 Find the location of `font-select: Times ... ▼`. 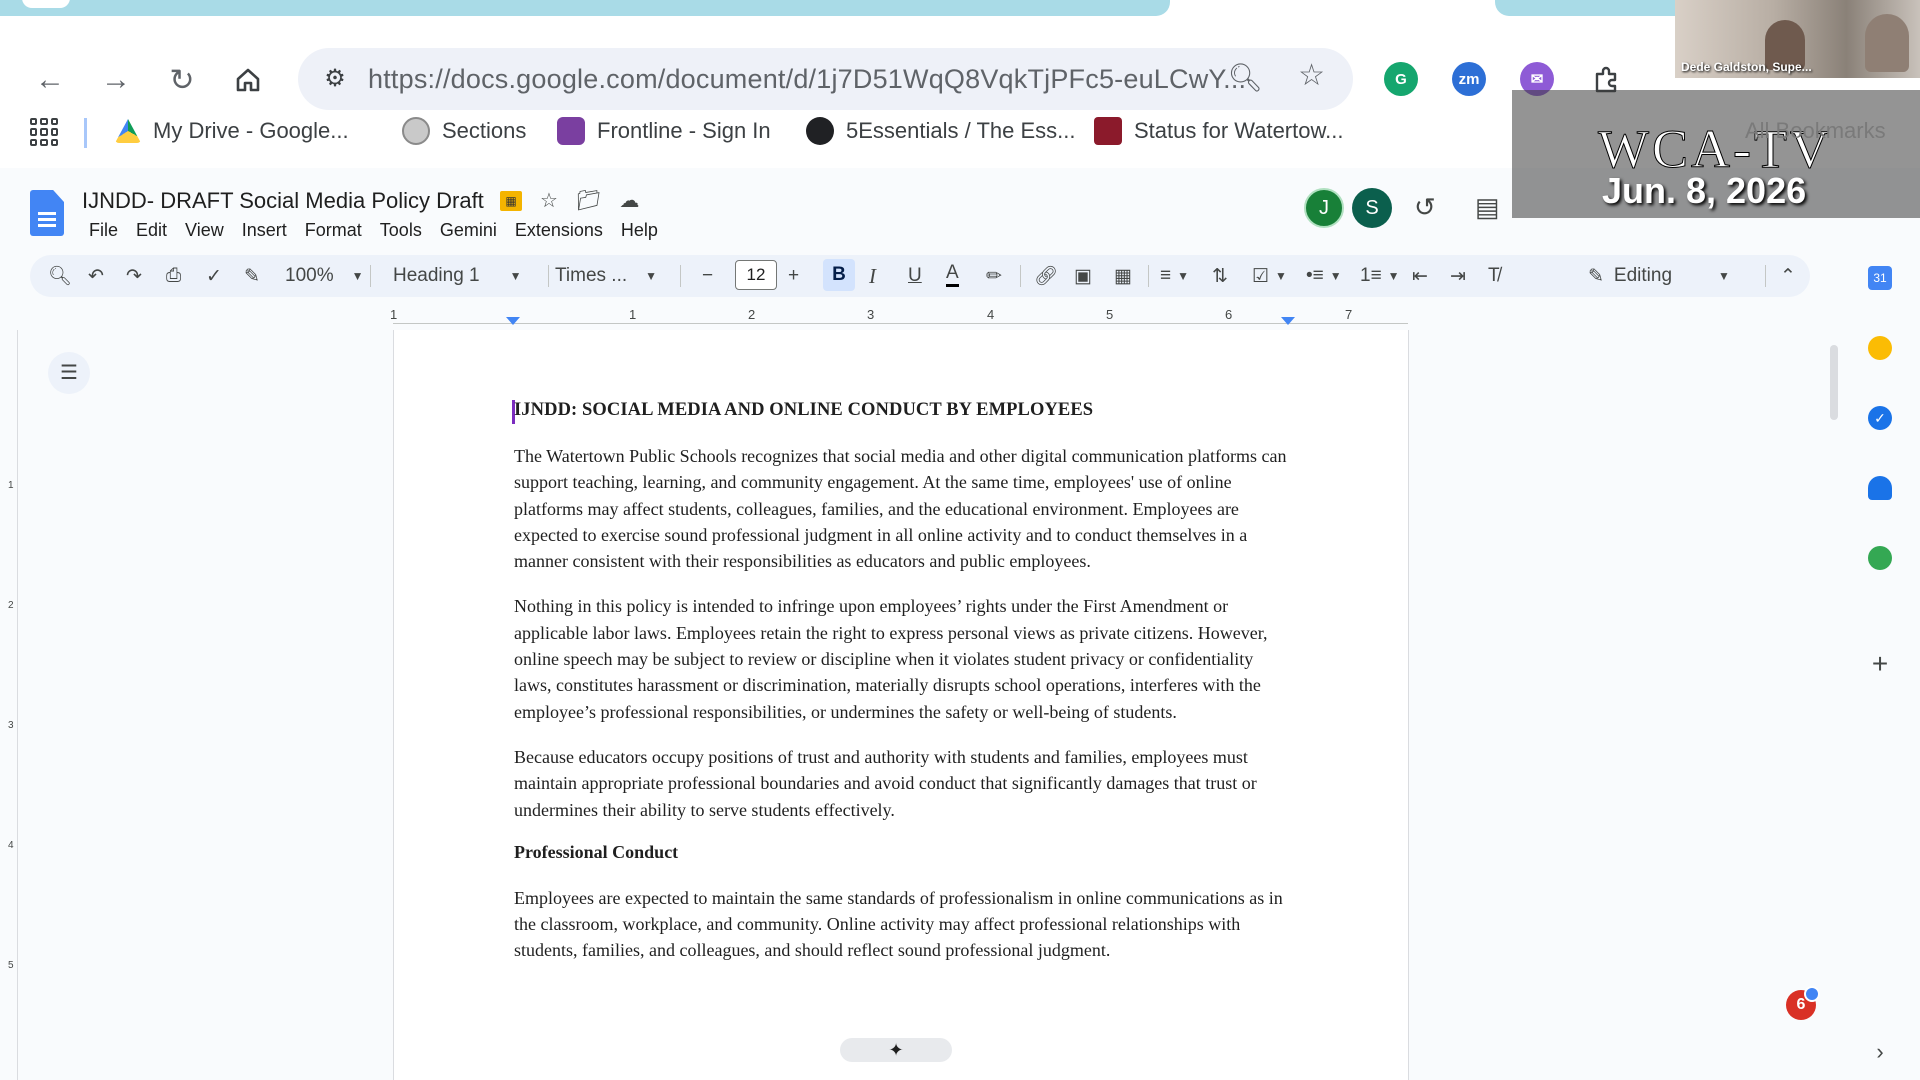

font-select: Times ... ▼ is located at coordinates (606, 276).